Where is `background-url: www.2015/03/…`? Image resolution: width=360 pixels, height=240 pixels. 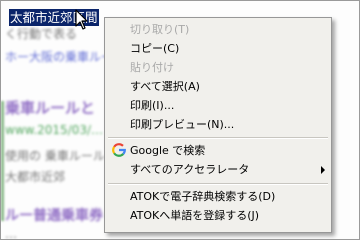
background-url: www.2015/03/… is located at coordinates (54, 130).